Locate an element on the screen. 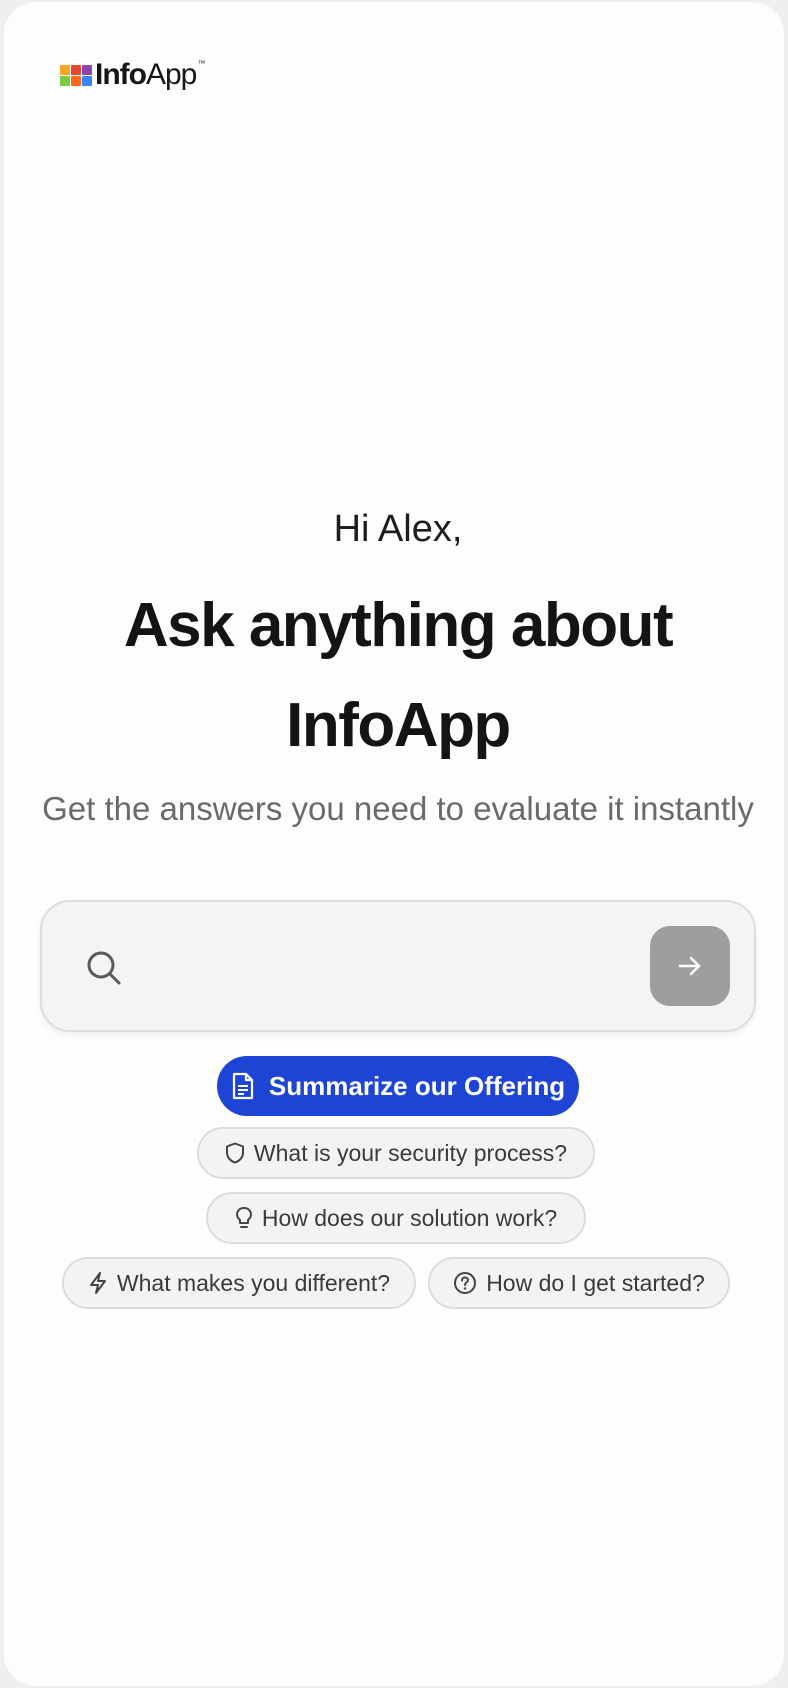 The width and height of the screenshot is (788, 1688). suggestion-label: What is your security process? is located at coordinates (410, 1152).